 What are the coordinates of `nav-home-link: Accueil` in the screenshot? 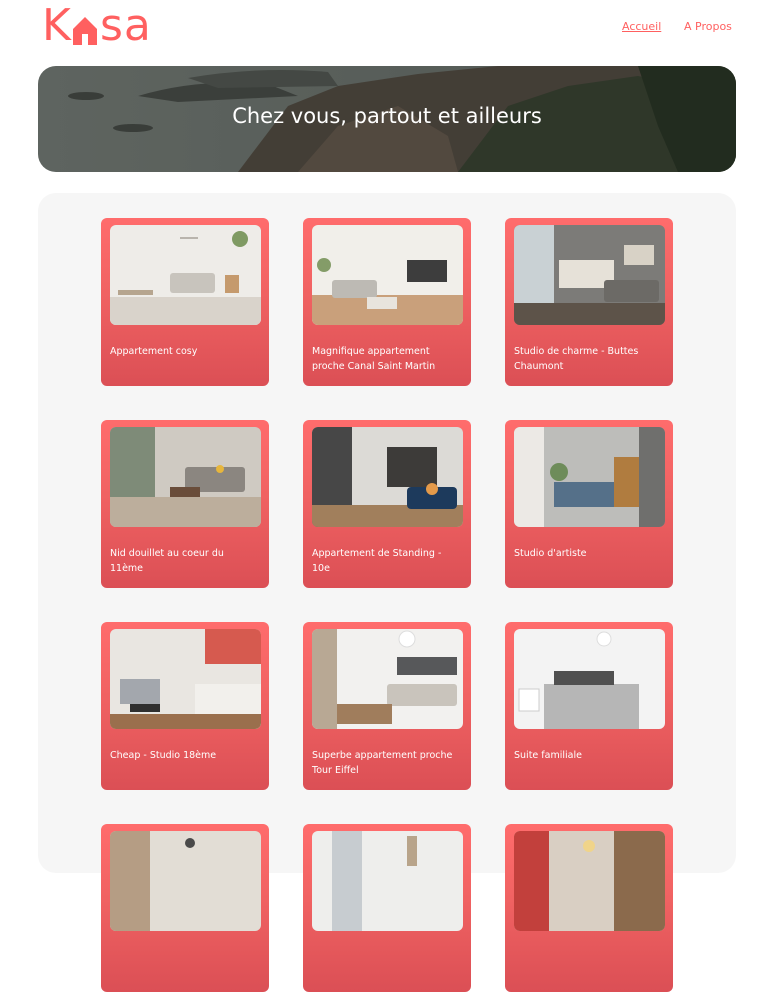 It's located at (641, 26).